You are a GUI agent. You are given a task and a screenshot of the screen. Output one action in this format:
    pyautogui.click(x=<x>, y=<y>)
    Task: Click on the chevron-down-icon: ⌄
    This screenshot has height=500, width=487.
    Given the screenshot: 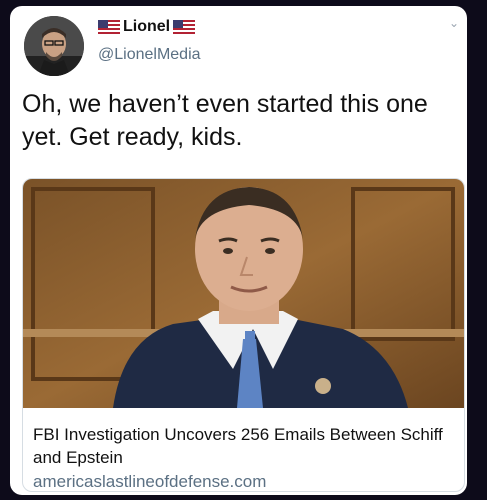 What is the action you would take?
    pyautogui.click(x=454, y=23)
    